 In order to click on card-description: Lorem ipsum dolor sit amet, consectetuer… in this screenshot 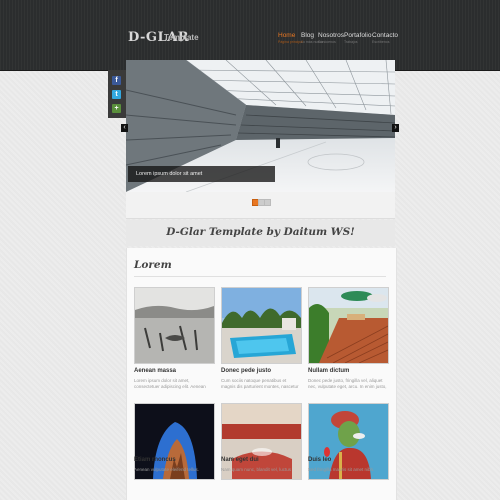, I will do `click(170, 383)`.